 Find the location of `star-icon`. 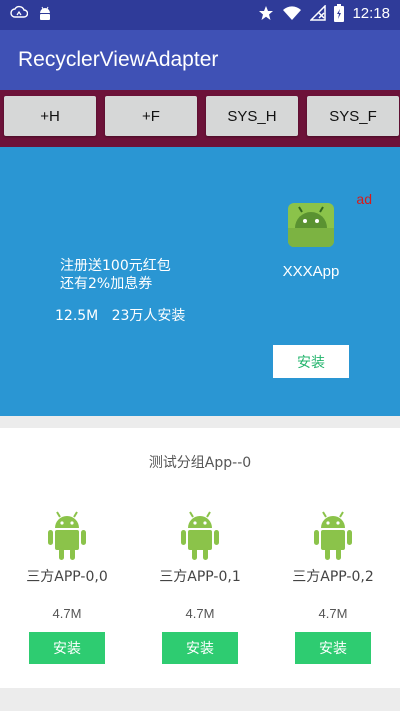

star-icon is located at coordinates (266, 13).